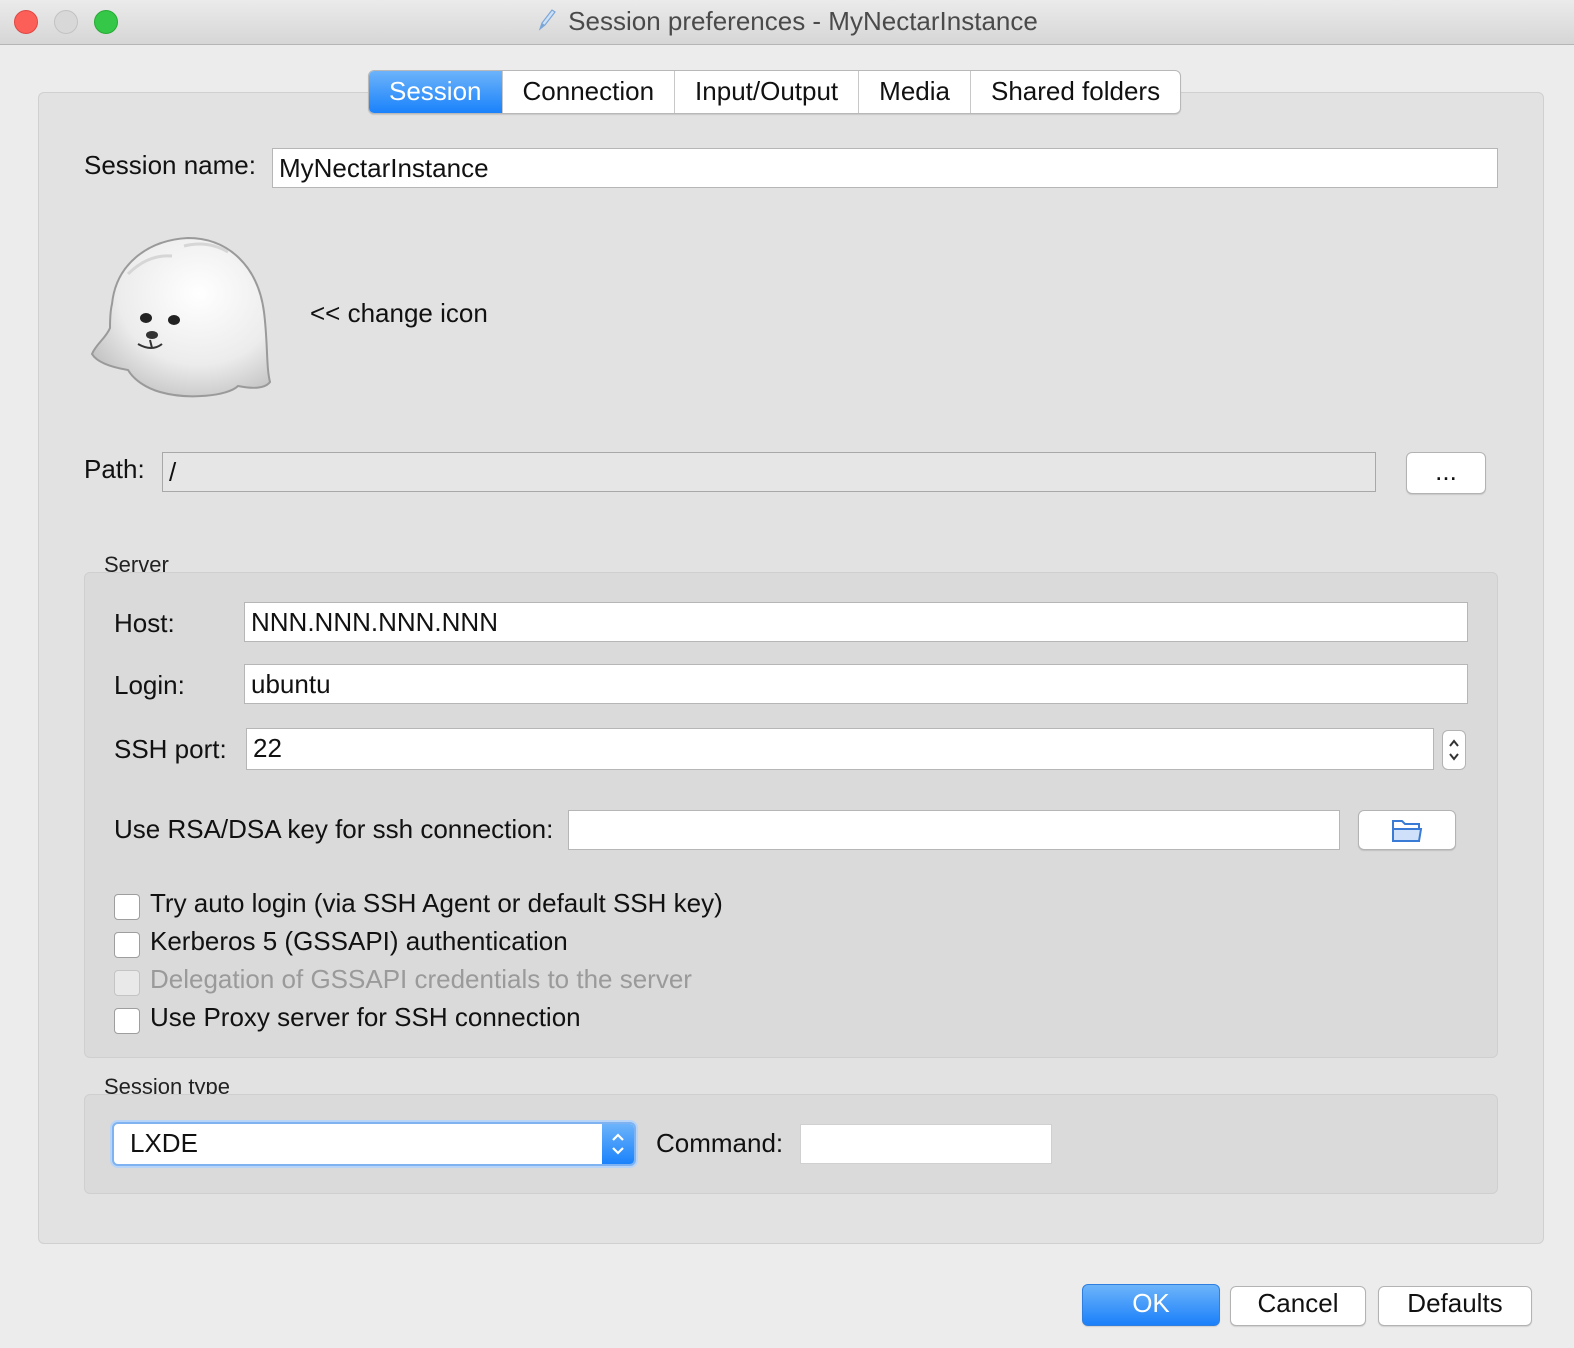 This screenshot has height=1348, width=1574. I want to click on rsa-key-browse-button, so click(1407, 830).